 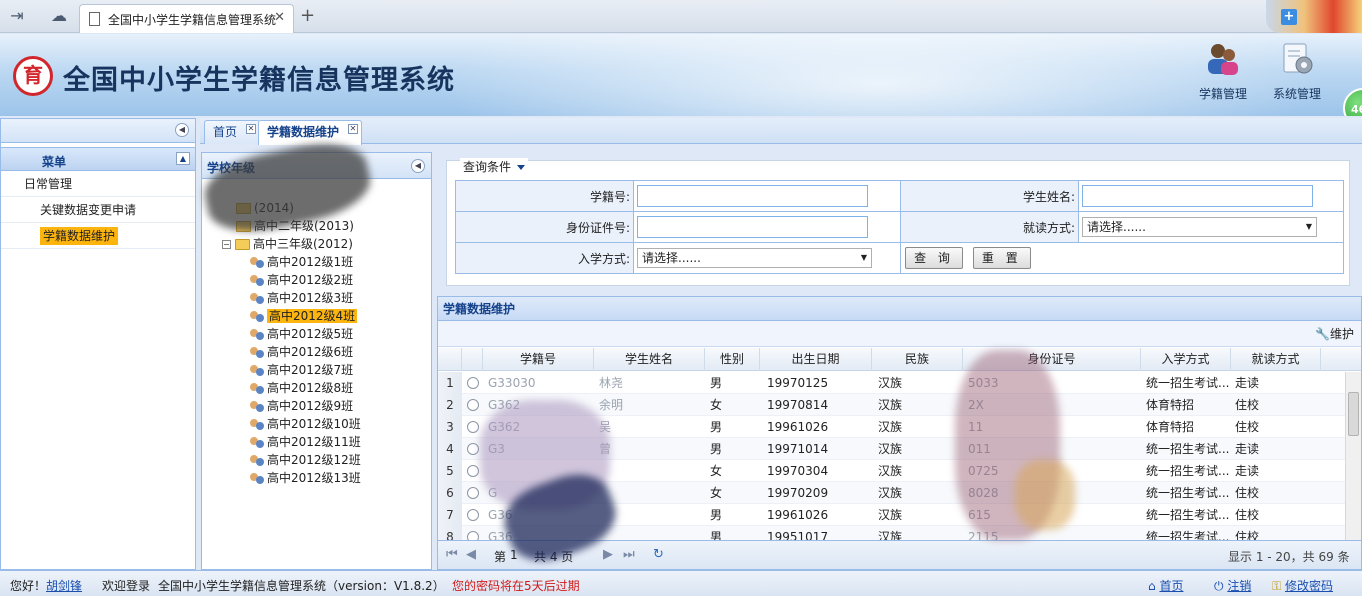 What do you see at coordinates (310, 132) in the screenshot?
I see `tab-student-data: 学籍数据维护 ✕` at bounding box center [310, 132].